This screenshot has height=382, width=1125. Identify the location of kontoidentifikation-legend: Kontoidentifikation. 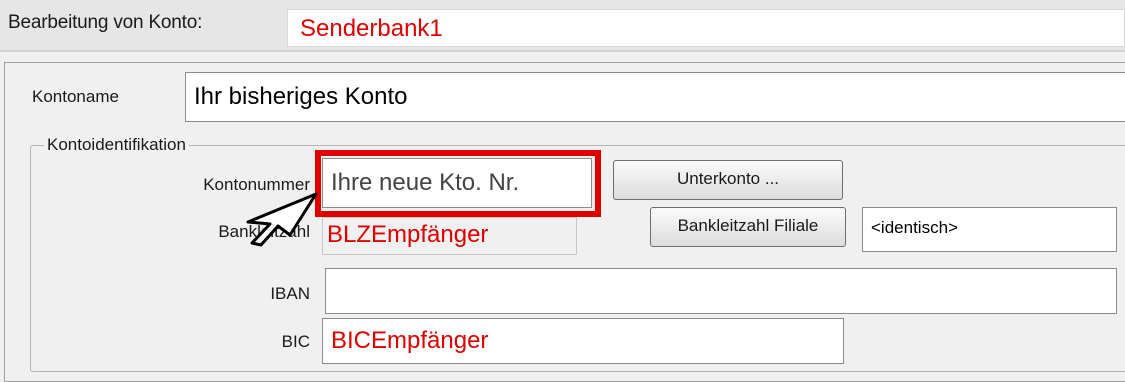
(116, 145).